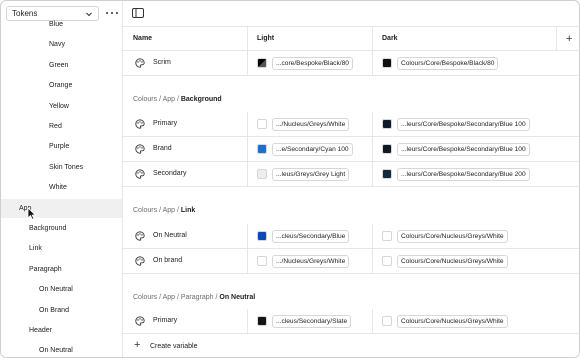  I want to click on variable-name: Brand, so click(162, 148).